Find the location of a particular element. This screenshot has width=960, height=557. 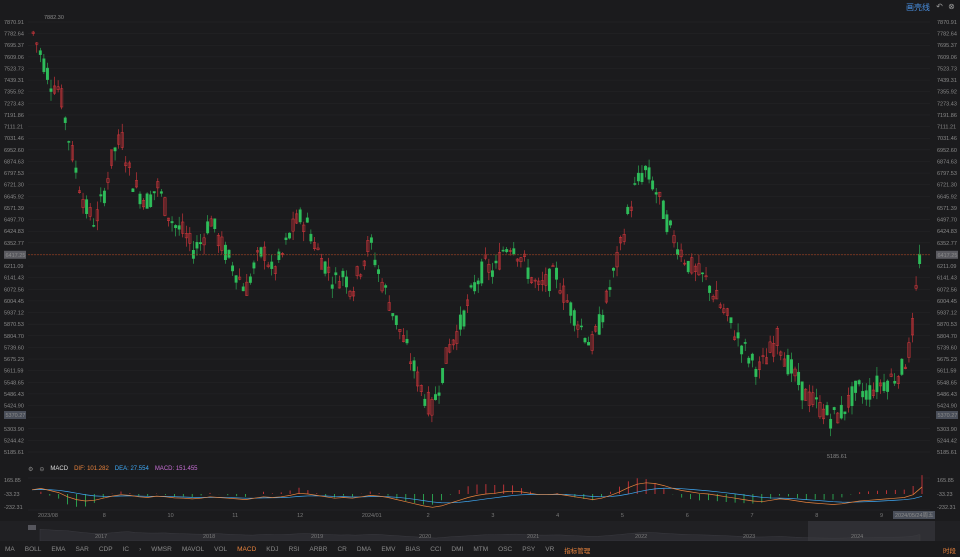

low-annotation: 5185.61 is located at coordinates (837, 457).